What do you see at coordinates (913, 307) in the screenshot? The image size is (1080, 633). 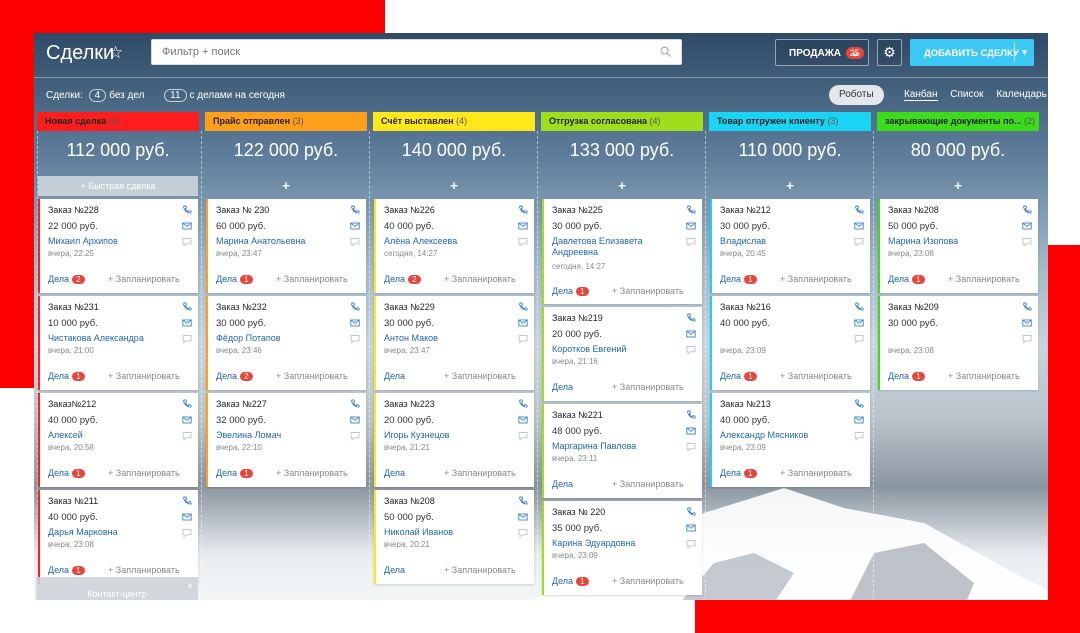 I see `deal-title: Заказ №209` at bounding box center [913, 307].